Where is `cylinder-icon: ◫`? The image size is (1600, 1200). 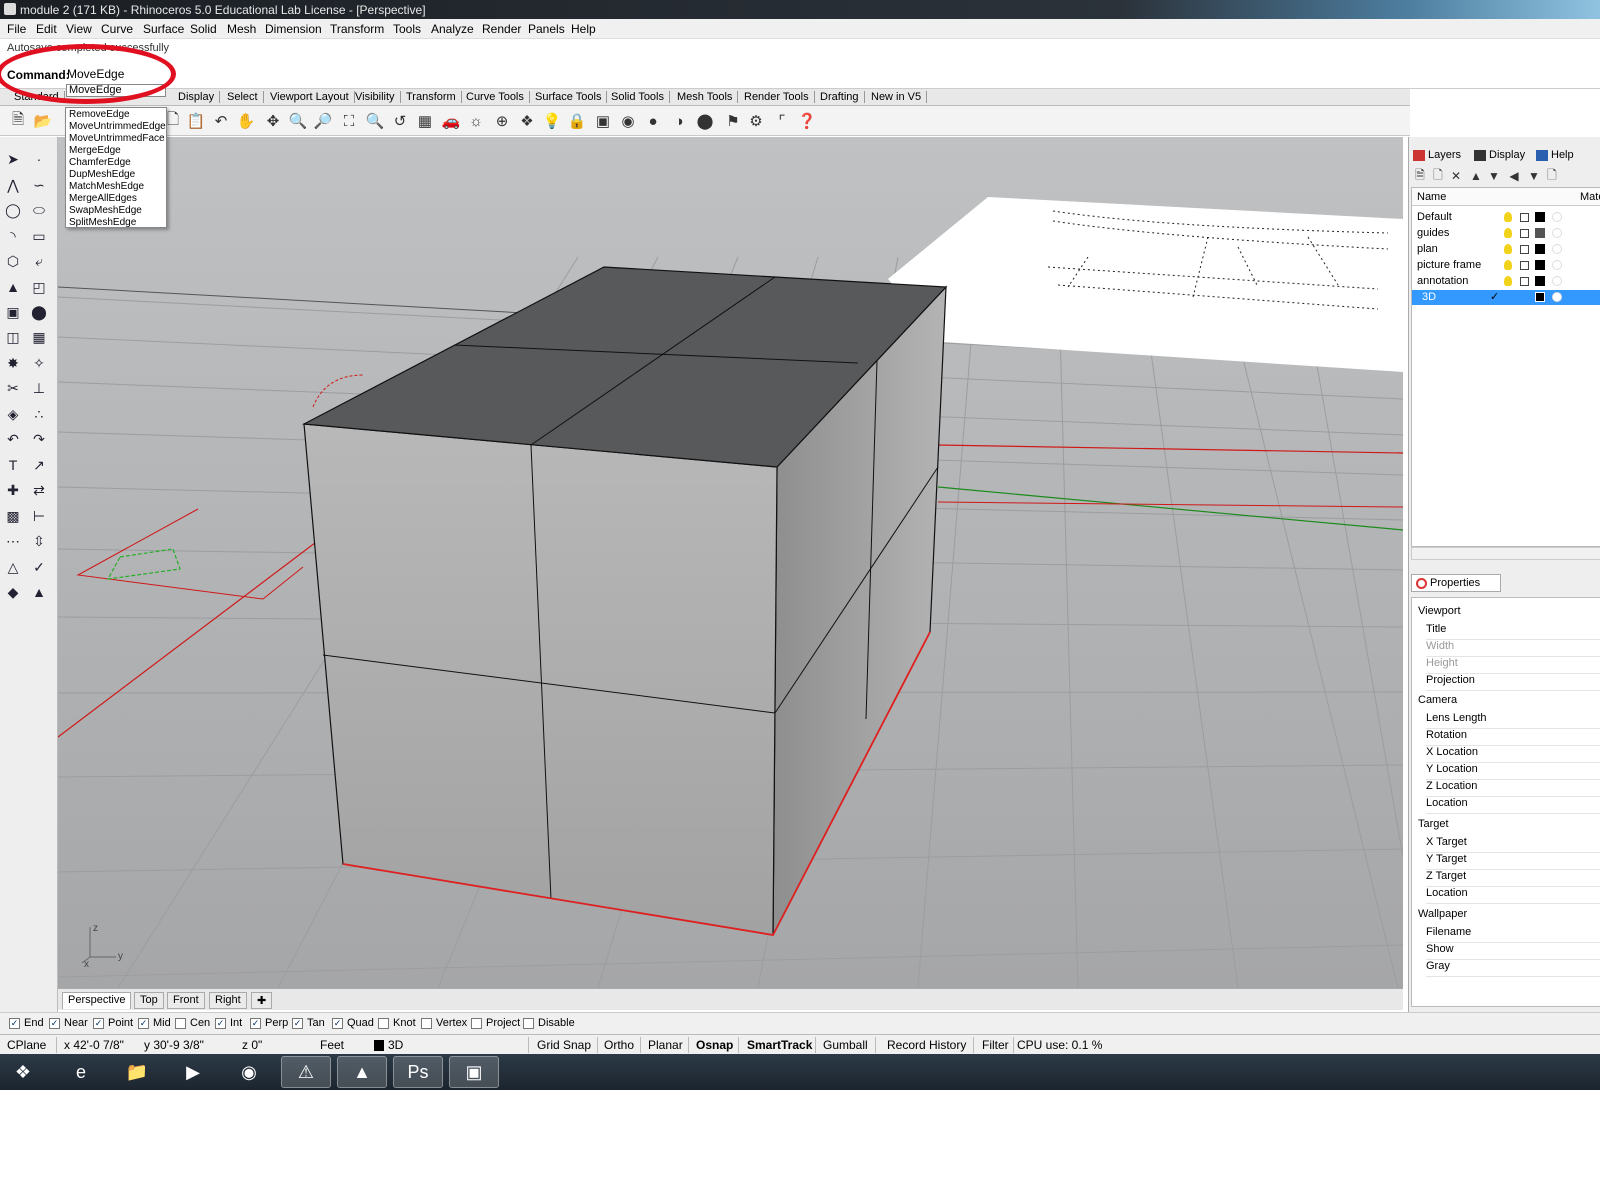
cylinder-icon: ◫ is located at coordinates (13, 337).